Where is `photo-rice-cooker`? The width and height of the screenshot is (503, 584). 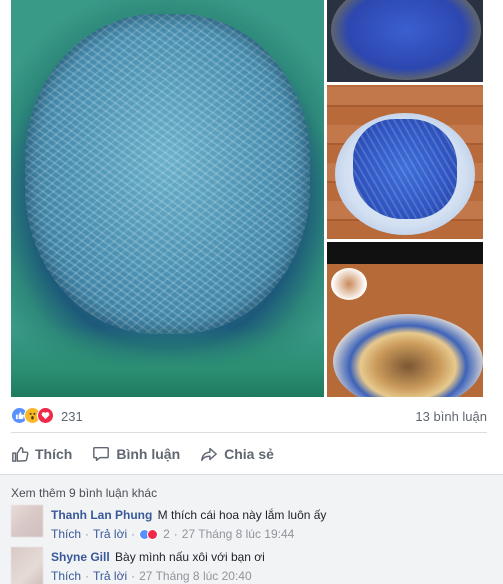 photo-rice-cooker is located at coordinates (405, 41).